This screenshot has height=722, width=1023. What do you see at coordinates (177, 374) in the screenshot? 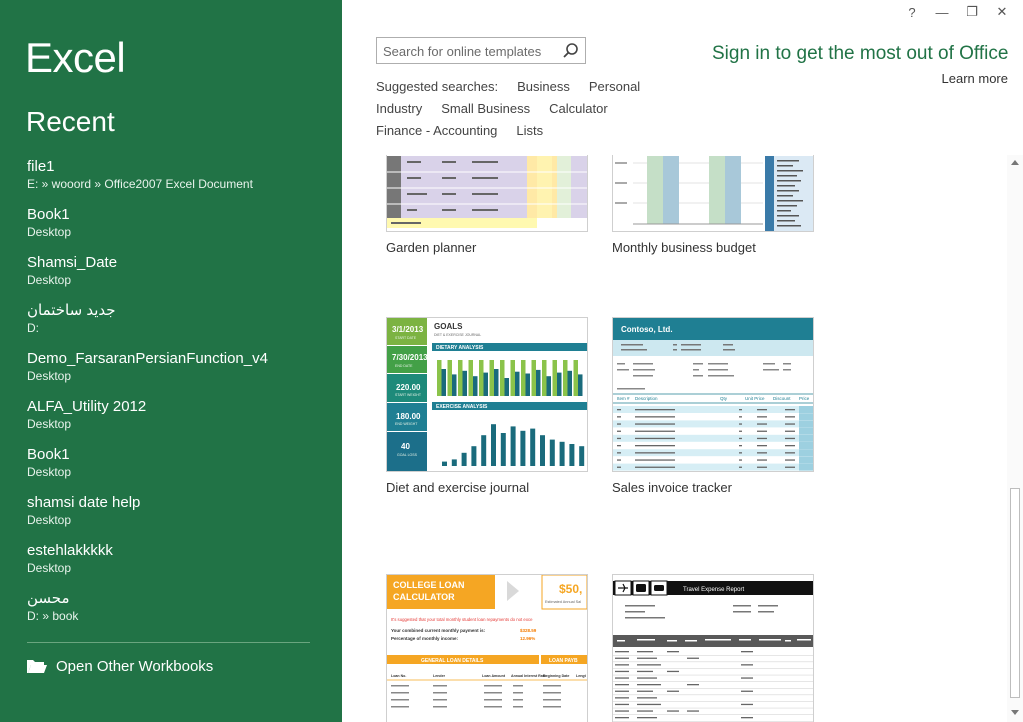
I see `recent-item: Demo_FarsaranPersianFunction_v4 Desktop` at bounding box center [177, 374].